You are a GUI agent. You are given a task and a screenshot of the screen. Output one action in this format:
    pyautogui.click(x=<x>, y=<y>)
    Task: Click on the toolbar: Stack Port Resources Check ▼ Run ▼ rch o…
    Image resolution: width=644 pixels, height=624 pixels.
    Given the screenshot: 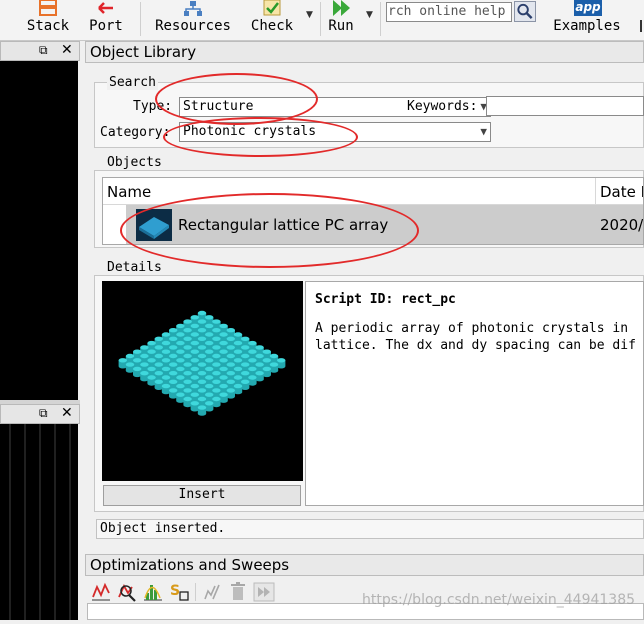 What is the action you would take?
    pyautogui.click(x=322, y=20)
    